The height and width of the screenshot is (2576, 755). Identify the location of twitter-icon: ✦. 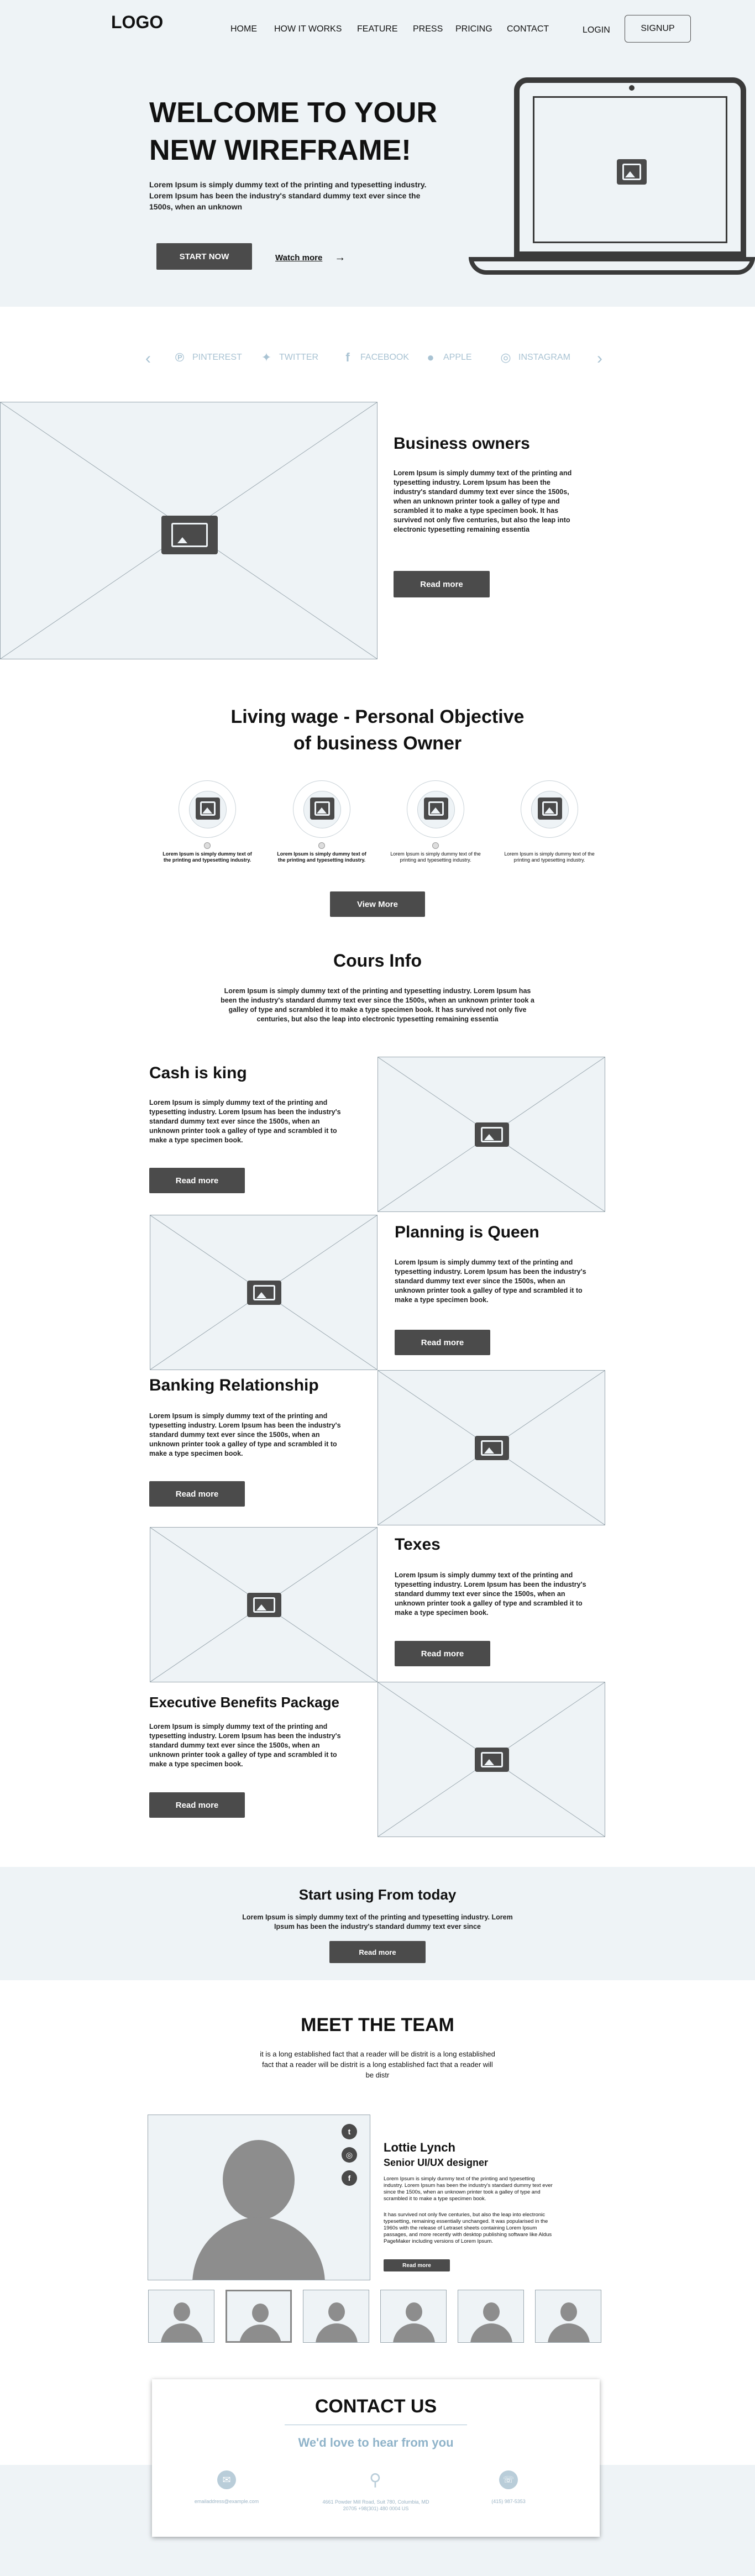
(266, 357).